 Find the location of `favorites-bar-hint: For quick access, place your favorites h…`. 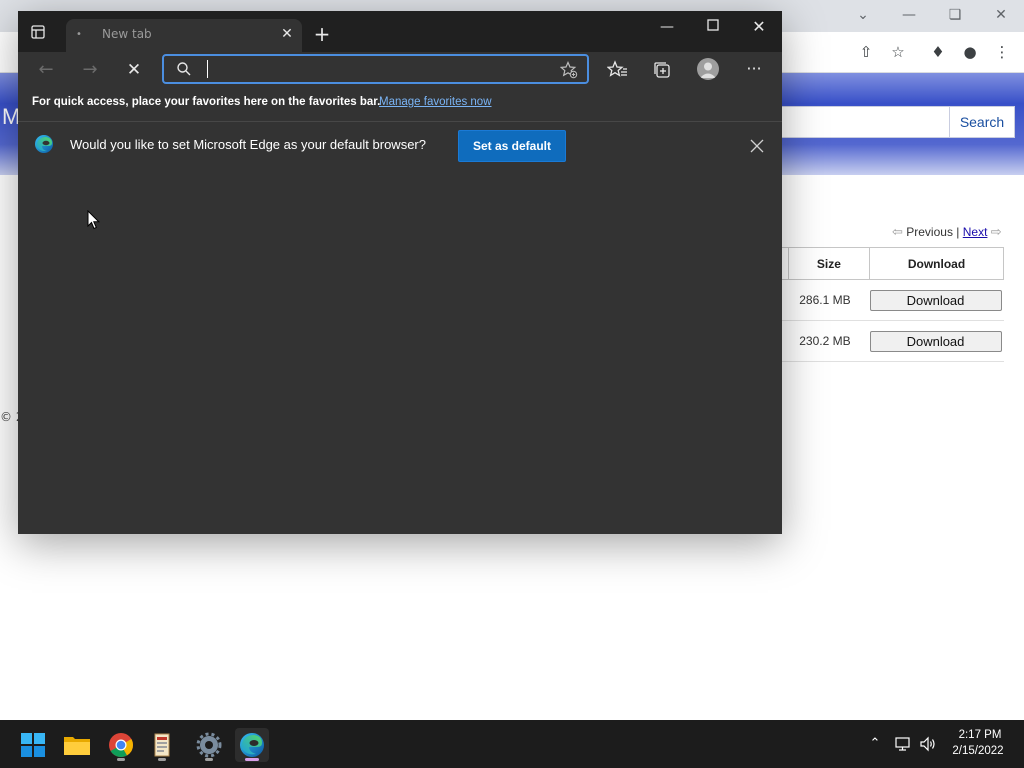

favorites-bar-hint: For quick access, place your favorites h… is located at coordinates (206, 102).